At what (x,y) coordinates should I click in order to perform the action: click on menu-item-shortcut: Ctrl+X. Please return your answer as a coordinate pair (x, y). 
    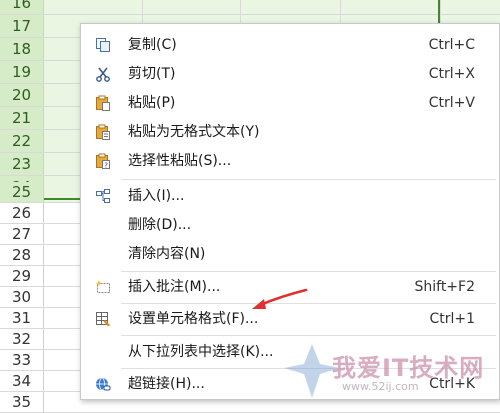
    Looking at the image, I should click on (451, 74).